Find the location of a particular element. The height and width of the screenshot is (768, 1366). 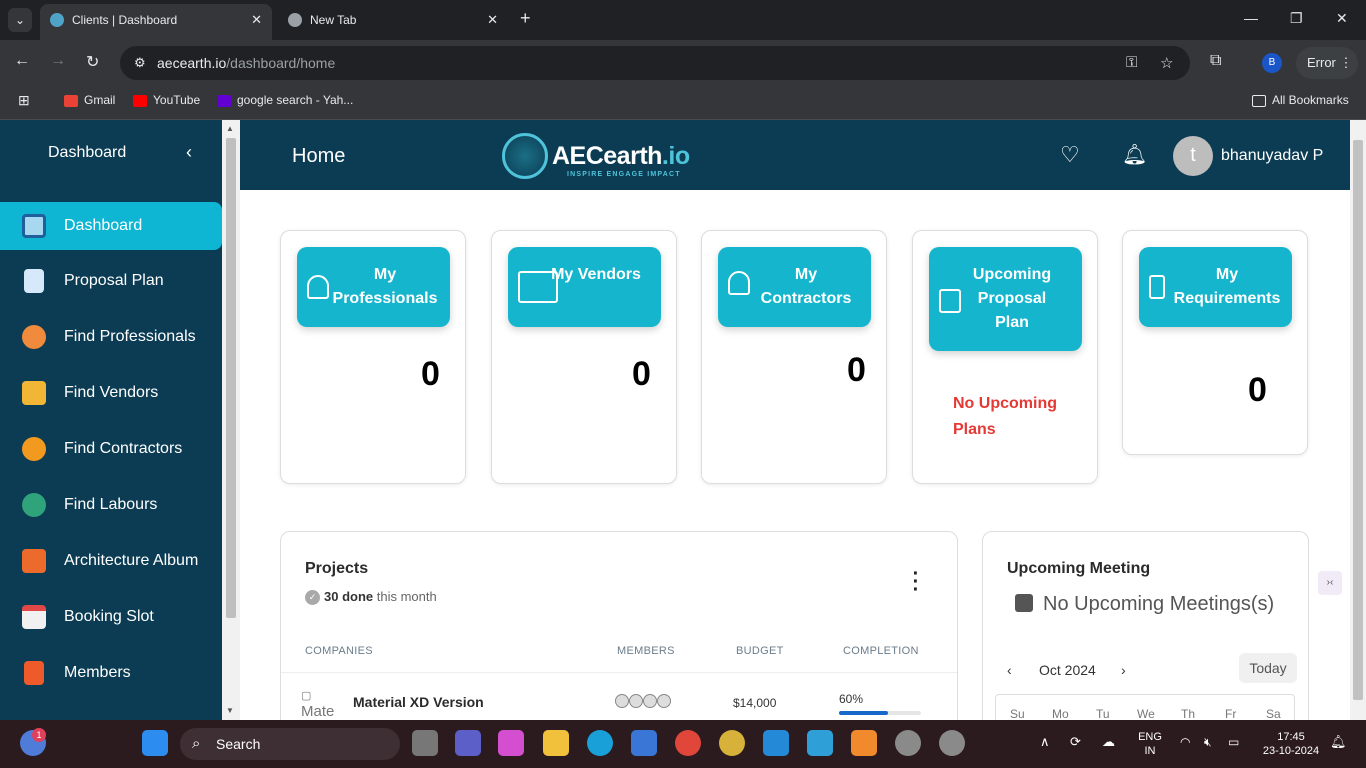

tab-new-tab: New Tab ✕ is located at coordinates (393, 22).